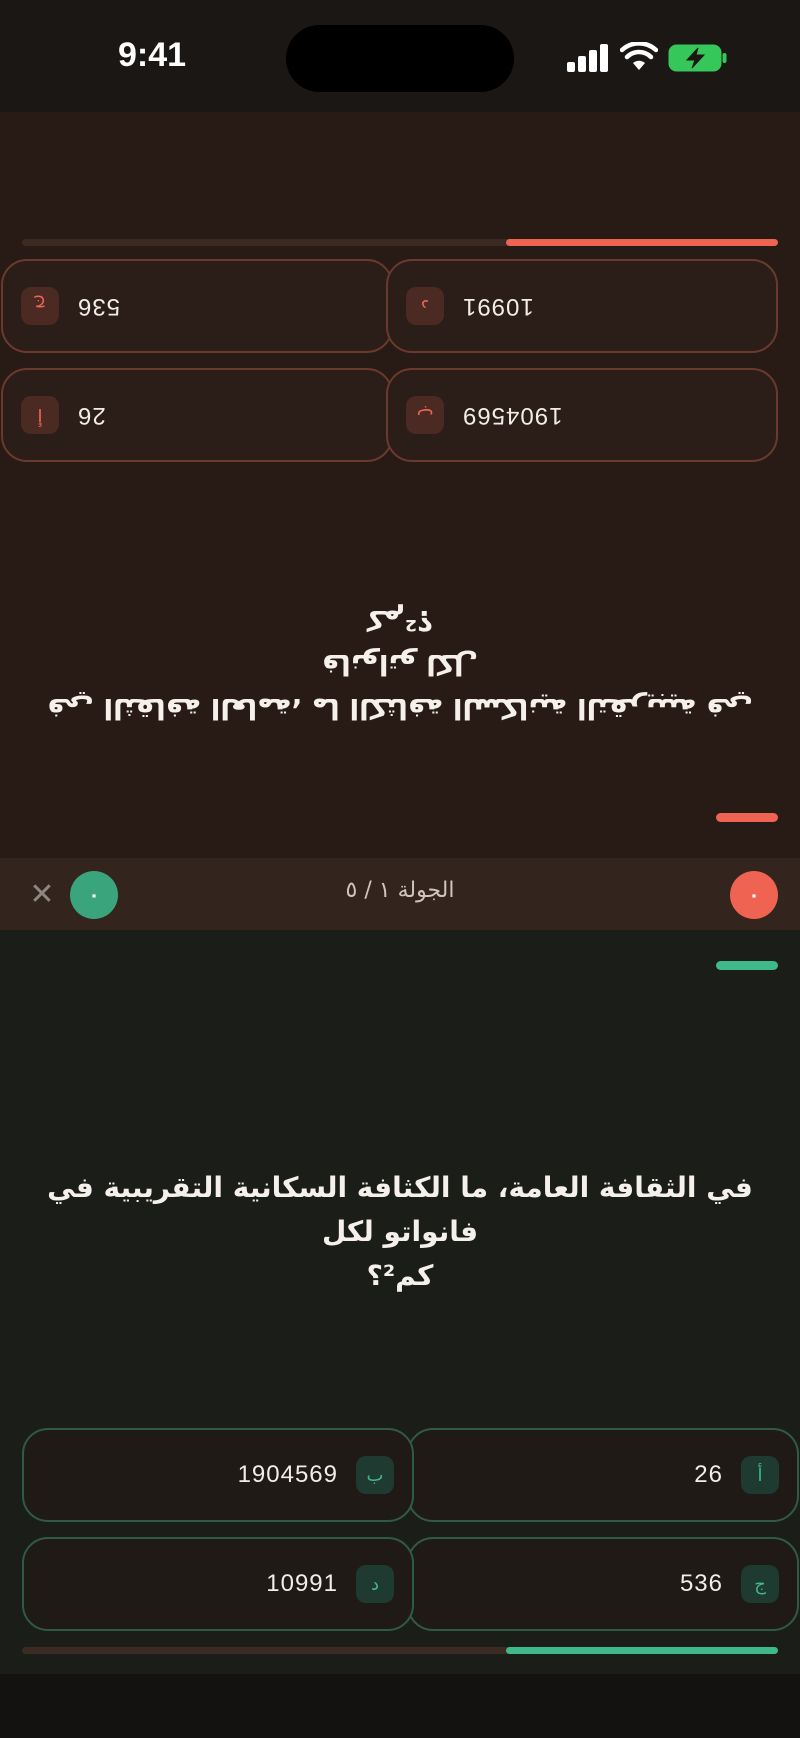 Image resolution: width=800 pixels, height=1738 pixels. I want to click on cellular-signal-icon, so click(588, 58).